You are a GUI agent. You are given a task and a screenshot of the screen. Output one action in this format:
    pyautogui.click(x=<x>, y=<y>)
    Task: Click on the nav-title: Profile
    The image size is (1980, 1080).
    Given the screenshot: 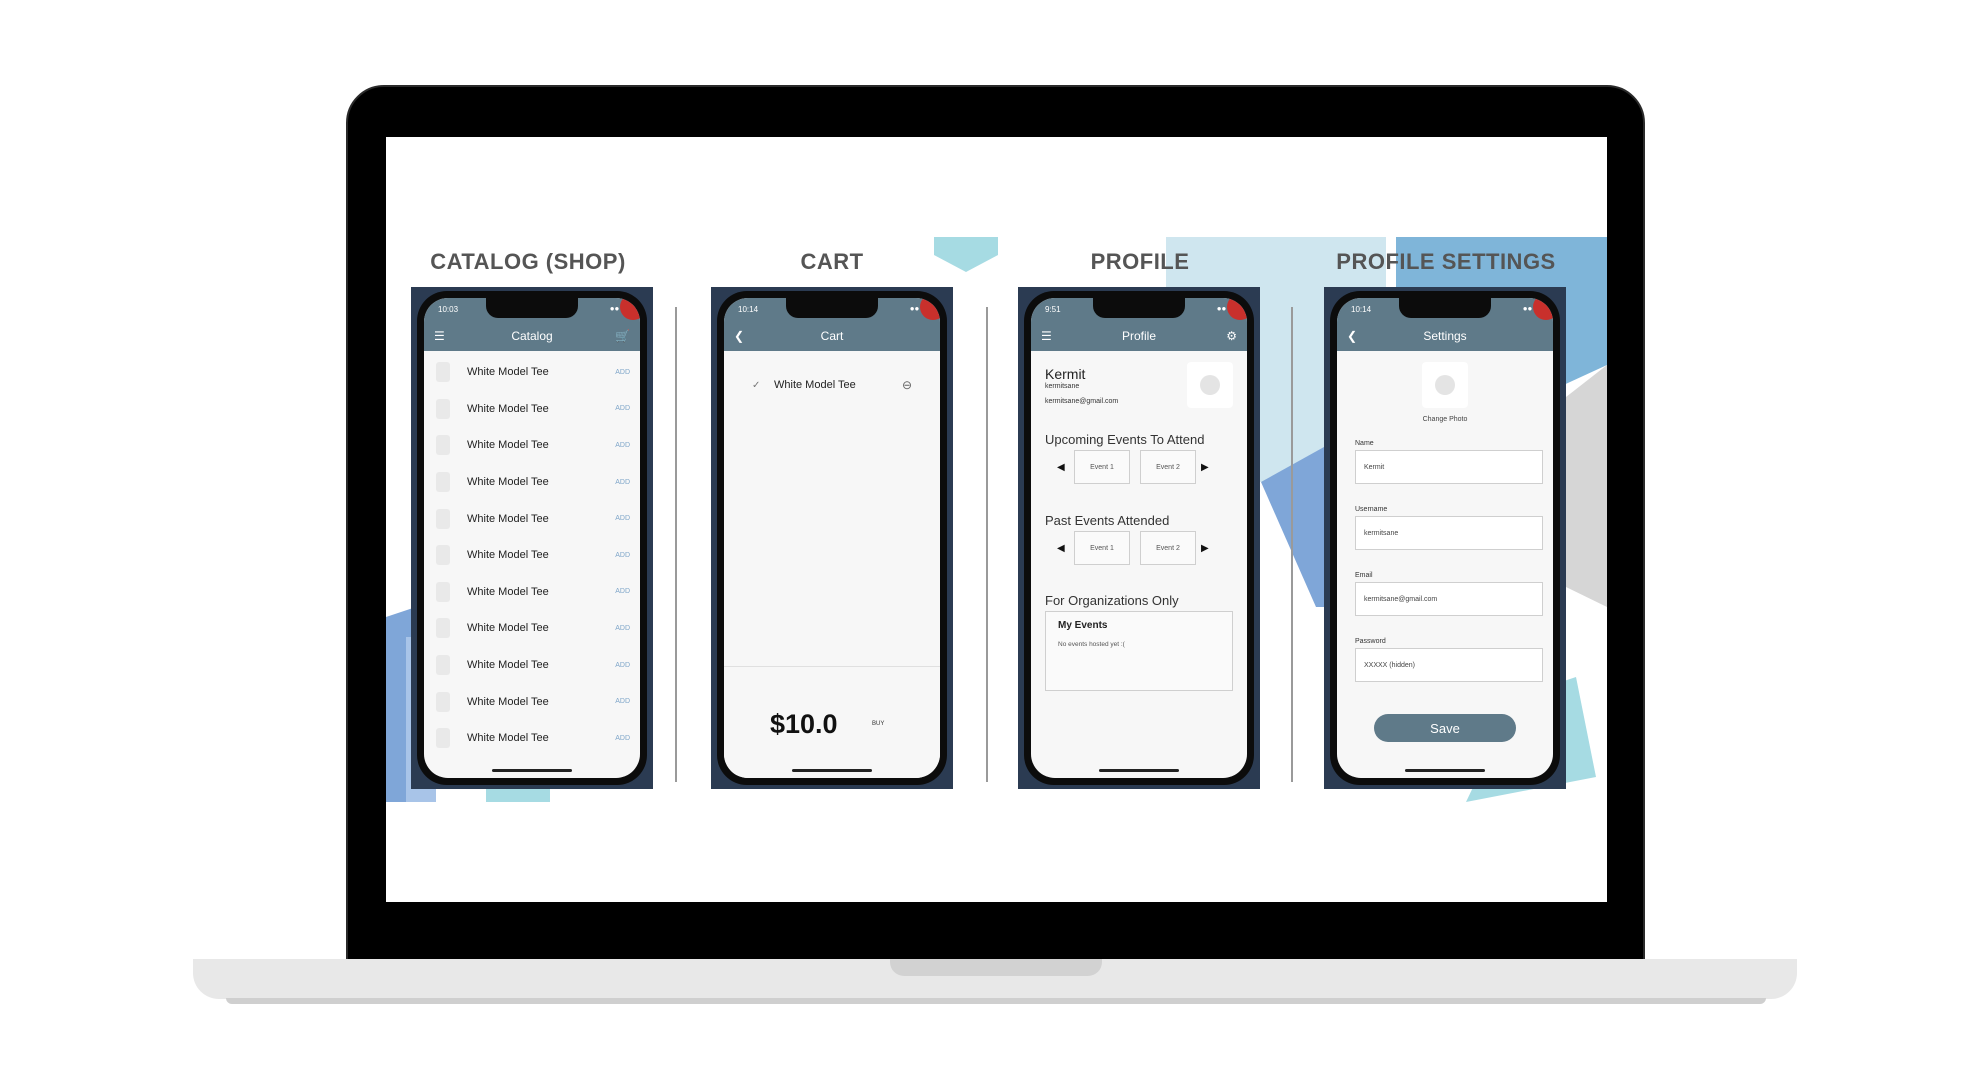 What is the action you would take?
    pyautogui.click(x=1138, y=335)
    